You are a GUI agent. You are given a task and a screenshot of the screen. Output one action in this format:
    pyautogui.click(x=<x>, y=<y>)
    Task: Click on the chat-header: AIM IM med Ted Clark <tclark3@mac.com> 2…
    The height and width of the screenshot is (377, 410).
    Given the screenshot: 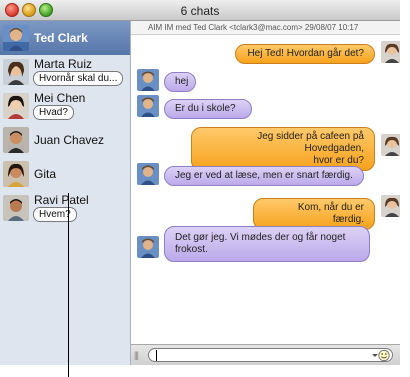 What is the action you would take?
    pyautogui.click(x=265, y=28)
    